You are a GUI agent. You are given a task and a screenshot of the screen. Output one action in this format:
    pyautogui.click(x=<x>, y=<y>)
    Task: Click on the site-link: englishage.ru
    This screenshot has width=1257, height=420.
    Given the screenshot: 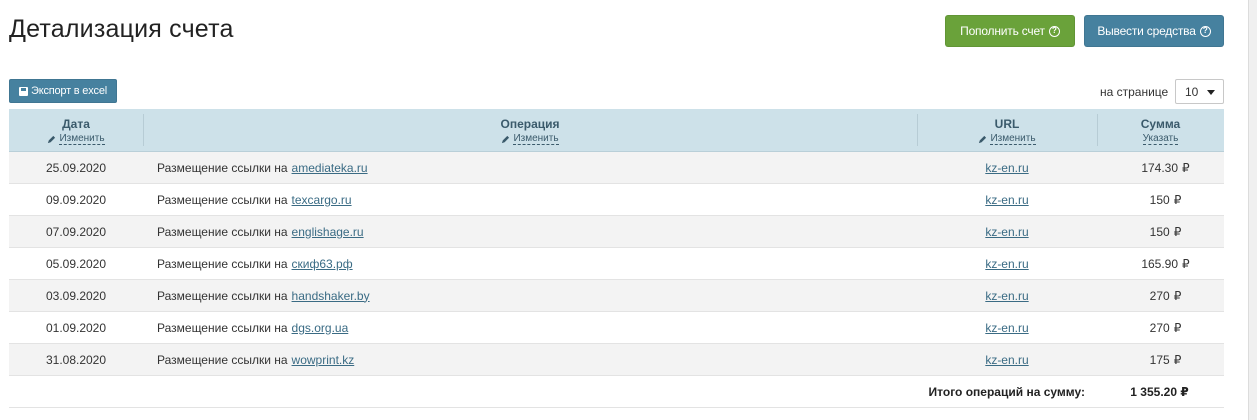 What is the action you would take?
    pyautogui.click(x=328, y=232)
    